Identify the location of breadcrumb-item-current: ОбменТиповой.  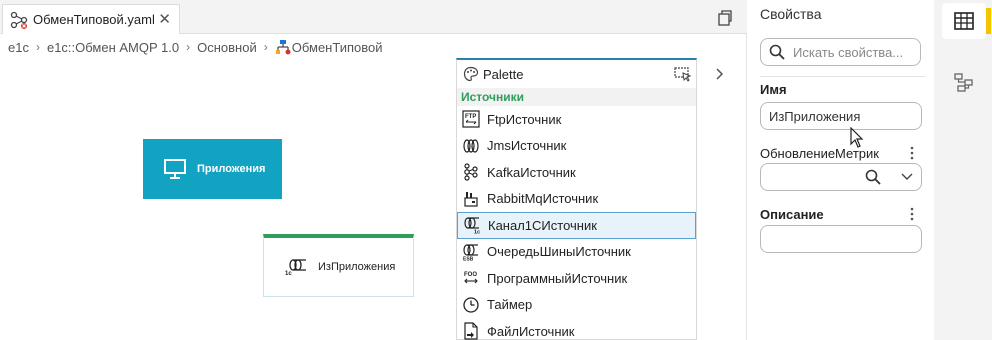
(337, 47).